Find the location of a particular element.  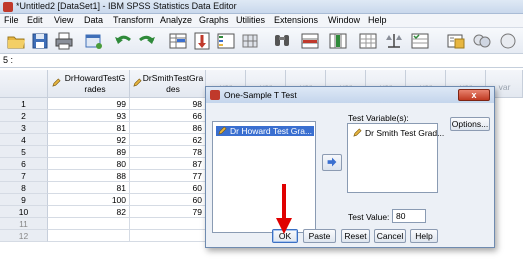

row-number: 12 is located at coordinates (24, 236).